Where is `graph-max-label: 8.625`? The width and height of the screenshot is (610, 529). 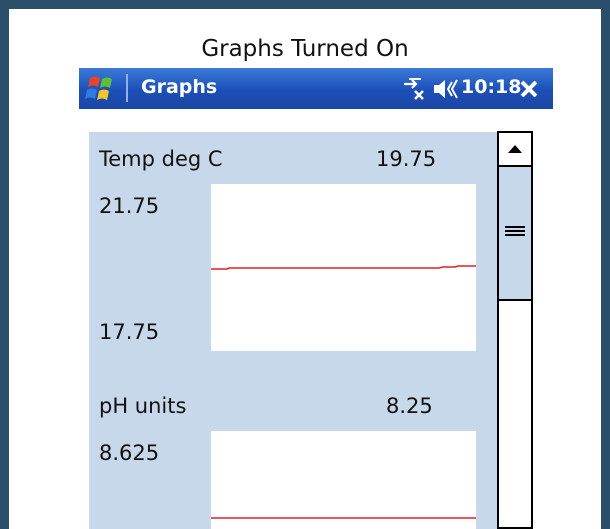
graph-max-label: 8.625 is located at coordinates (129, 453).